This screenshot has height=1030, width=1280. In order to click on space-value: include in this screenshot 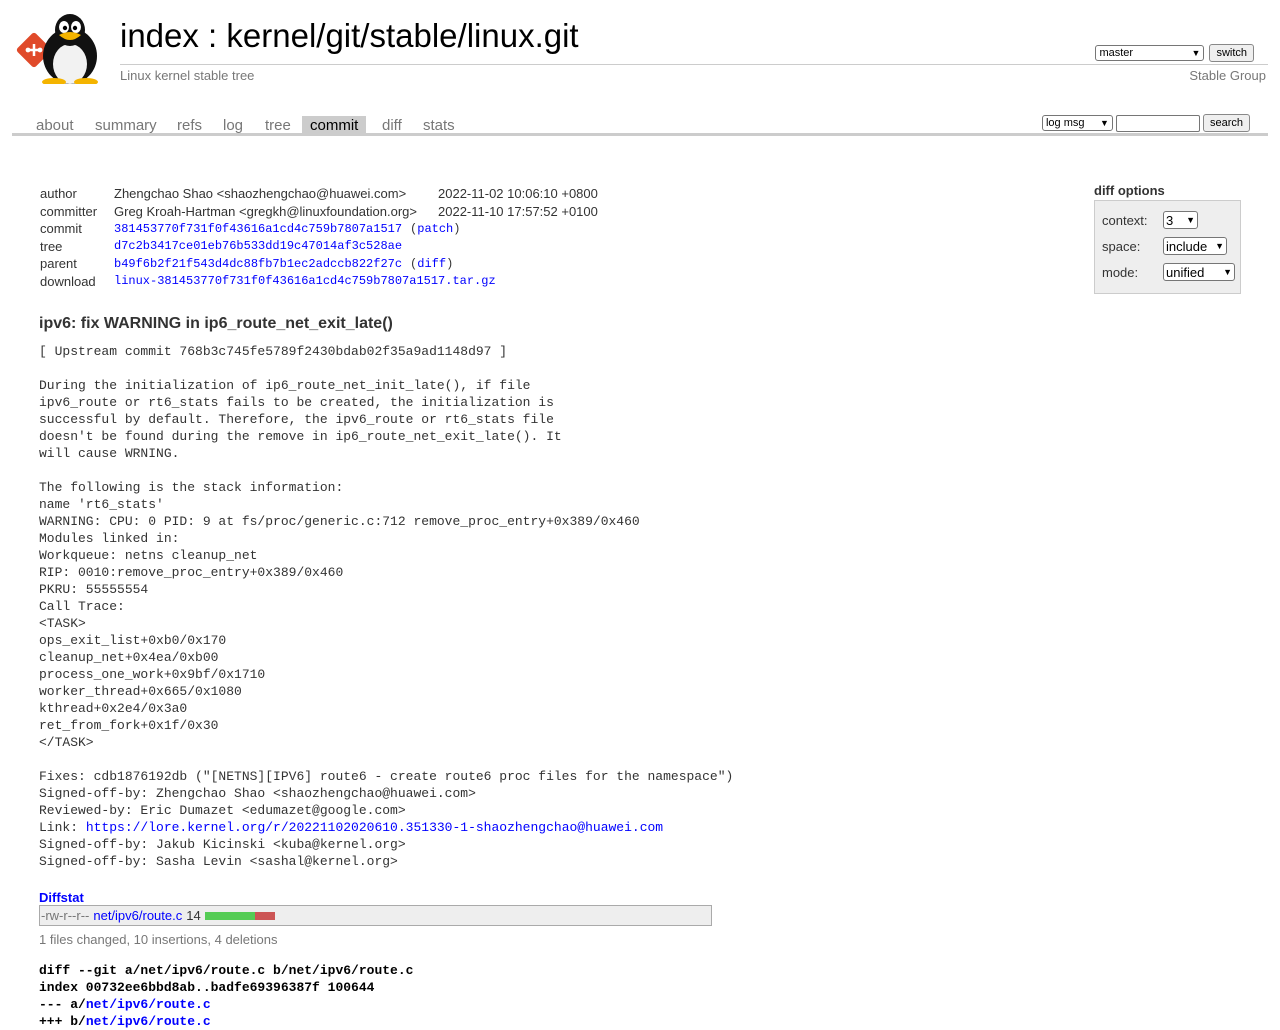, I will do `click(1187, 246)`.